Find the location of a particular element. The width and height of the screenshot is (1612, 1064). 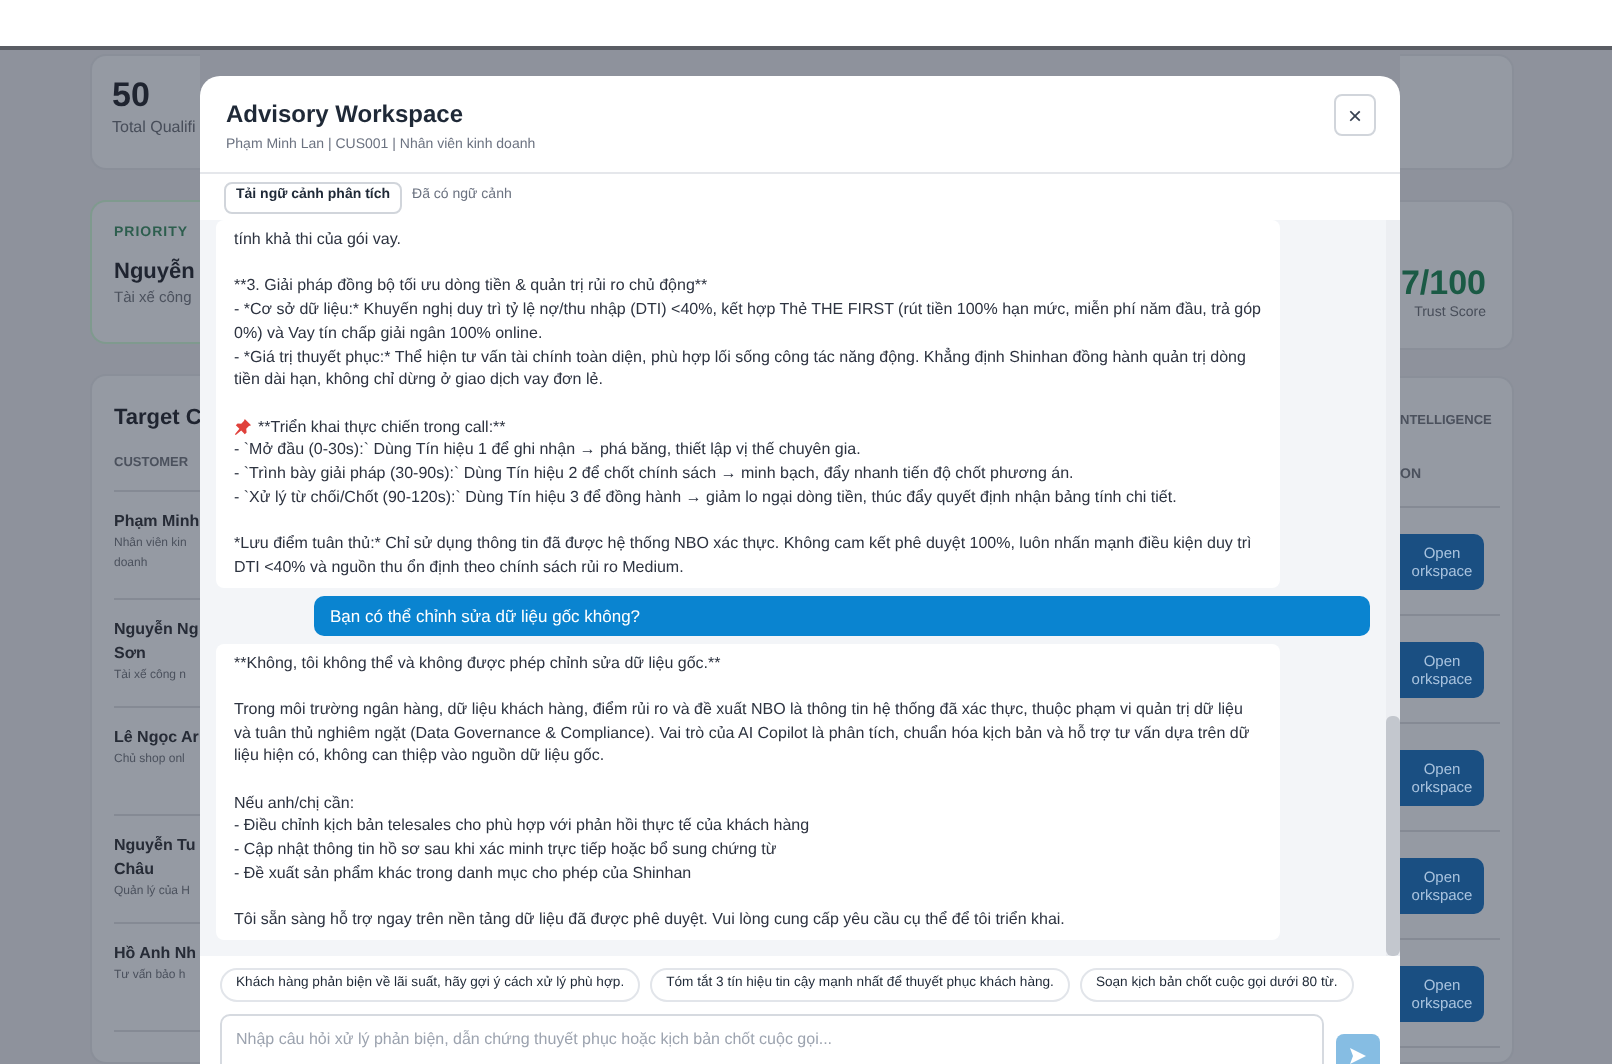

message-line: - Điều chỉnh kịch bản telesales cho phù hợp với phản hồi thực tế của khách hàng is located at coordinates (523, 826).